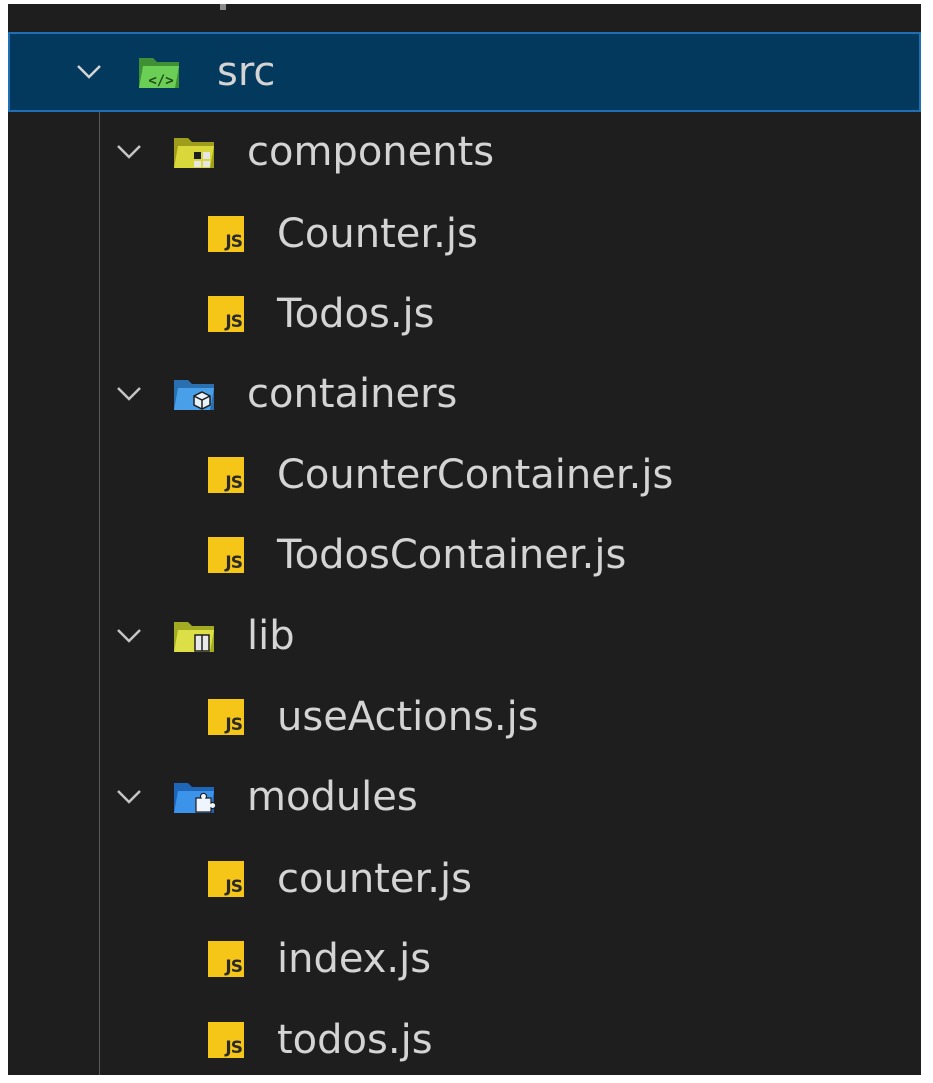 This screenshot has width=933, height=1083. What do you see at coordinates (464, 314) in the screenshot?
I see `tree-item-file: JS Todos.js` at bounding box center [464, 314].